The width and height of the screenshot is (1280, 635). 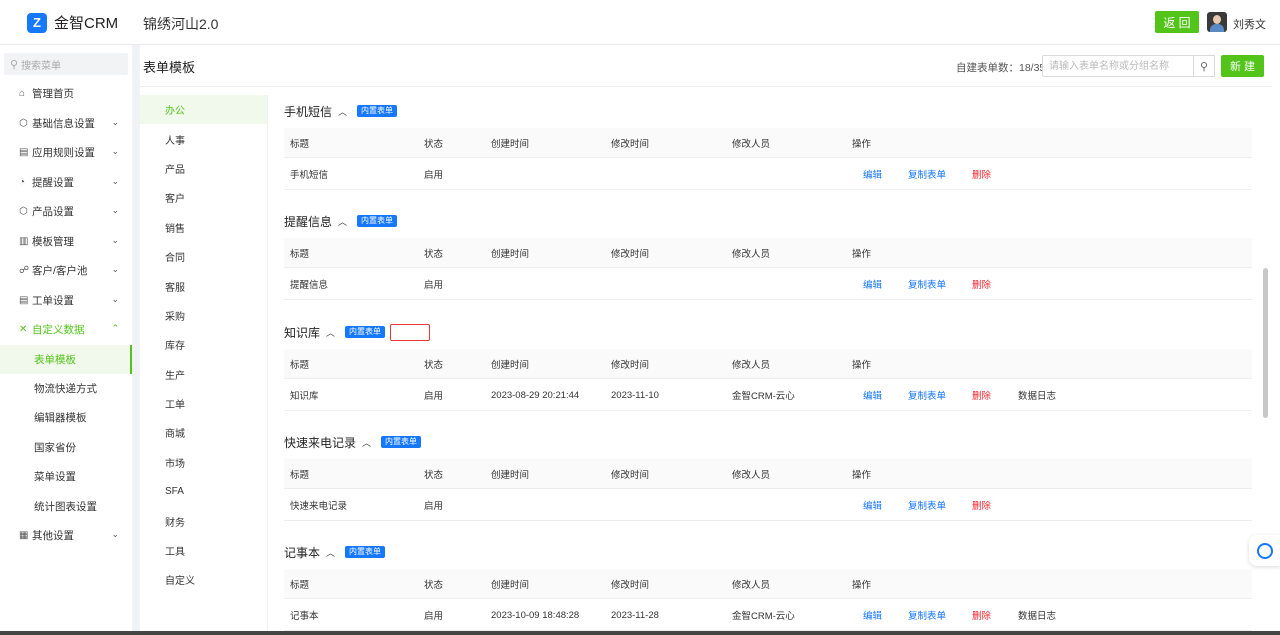 I want to click on section-header: 知识库 ︿ 内置表单, so click(x=335, y=332).